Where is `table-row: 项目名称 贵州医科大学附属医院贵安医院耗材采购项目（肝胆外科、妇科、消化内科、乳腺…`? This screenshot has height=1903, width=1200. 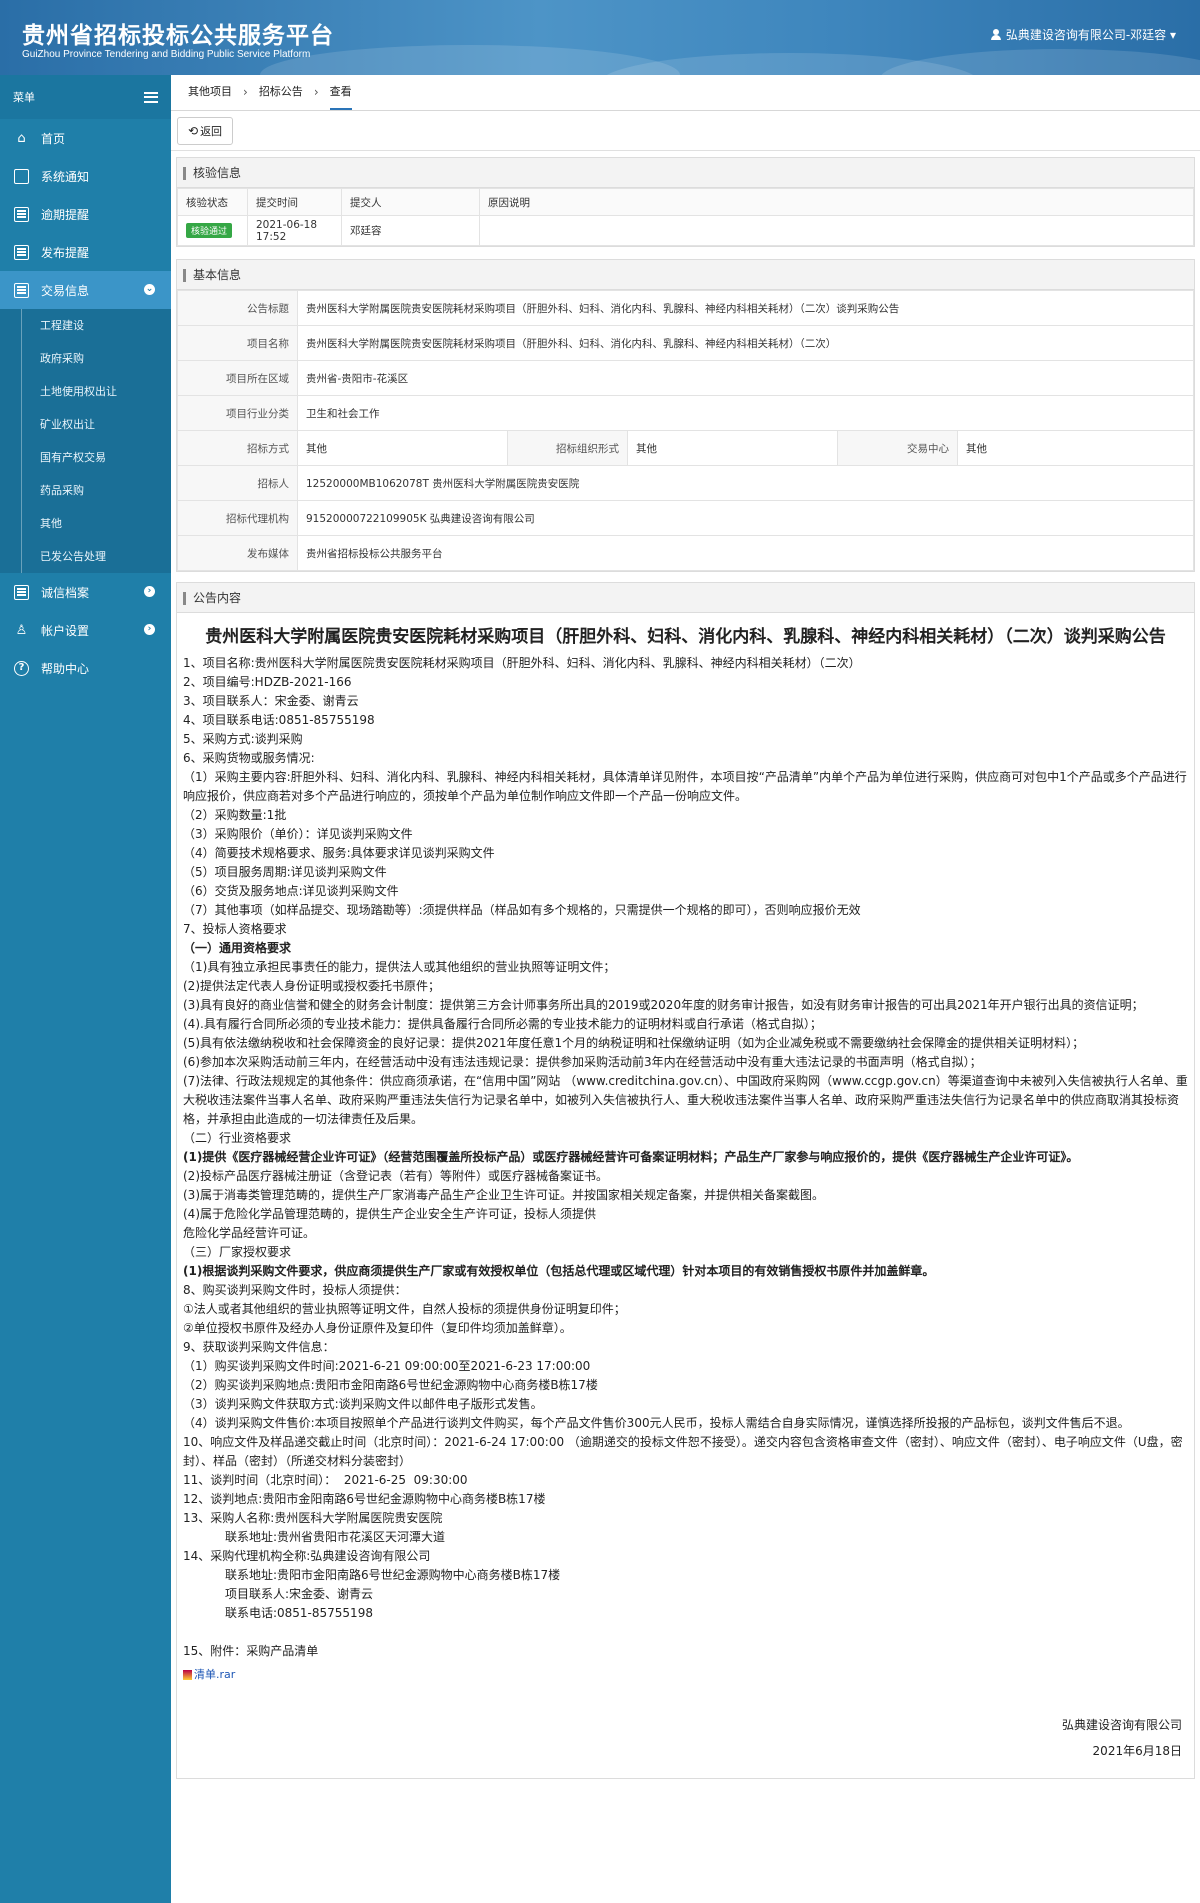 table-row: 项目名称 贵州医科大学附属医院贵安医院耗材采购项目（肝胆外科、妇科、消化内科、乳腺… is located at coordinates (685, 343).